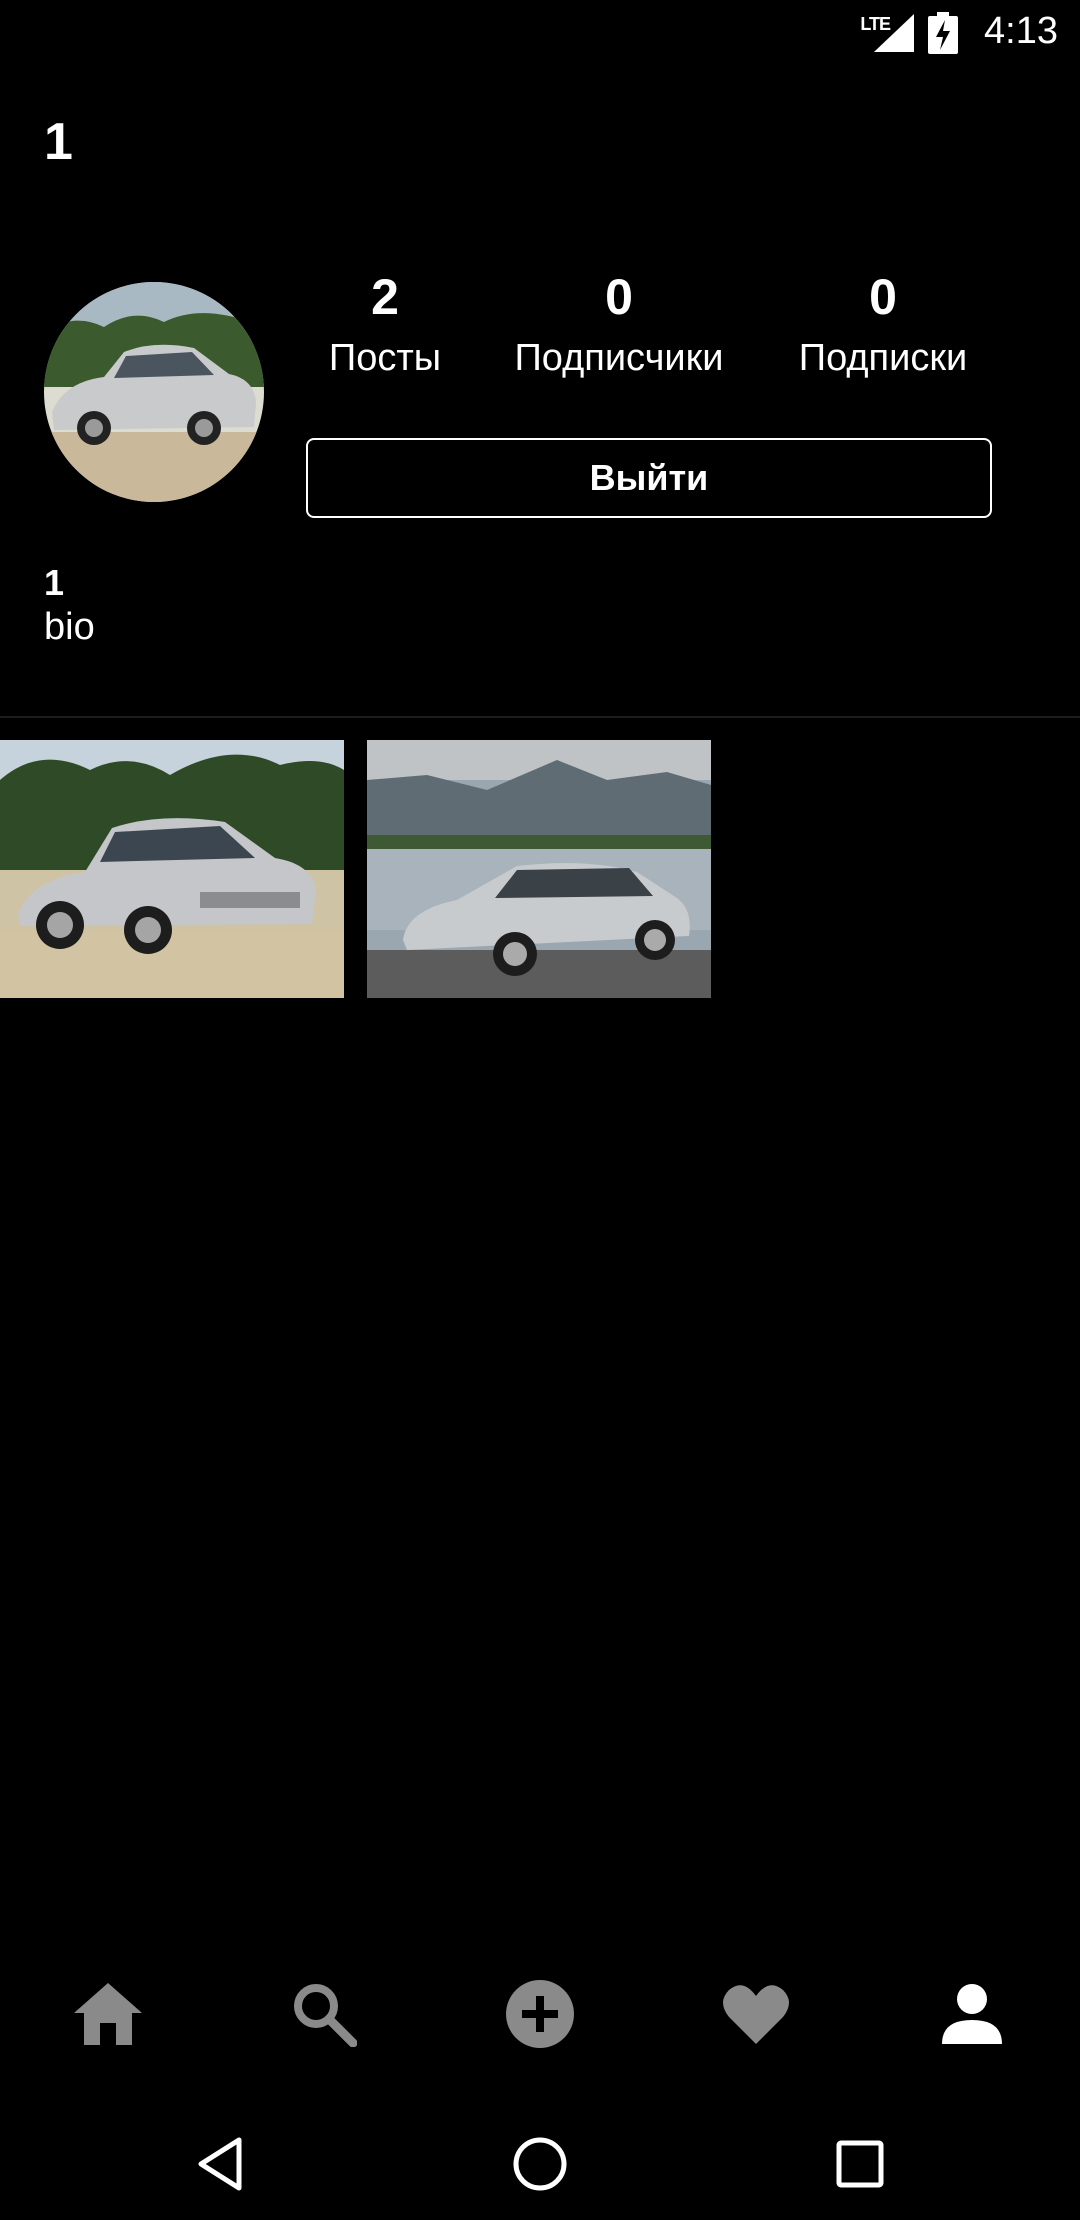 The width and height of the screenshot is (1080, 2220). I want to click on signal-icon, so click(894, 35).